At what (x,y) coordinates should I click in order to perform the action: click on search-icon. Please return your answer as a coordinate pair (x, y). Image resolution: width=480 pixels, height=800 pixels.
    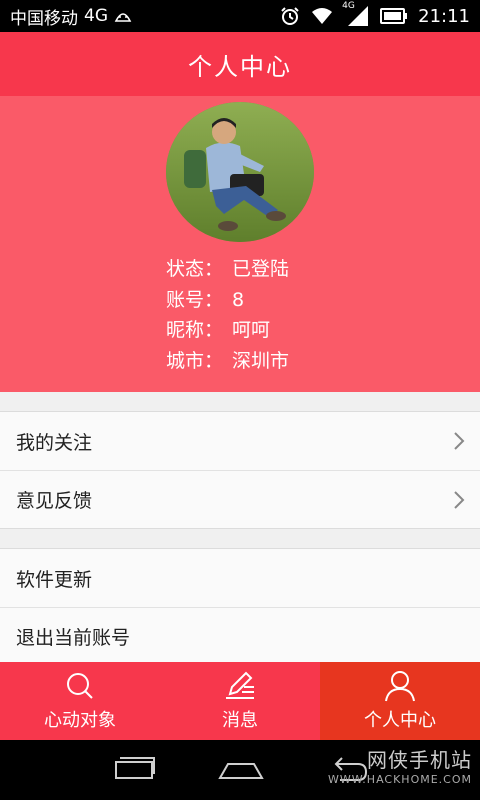
    Looking at the image, I should click on (80, 686).